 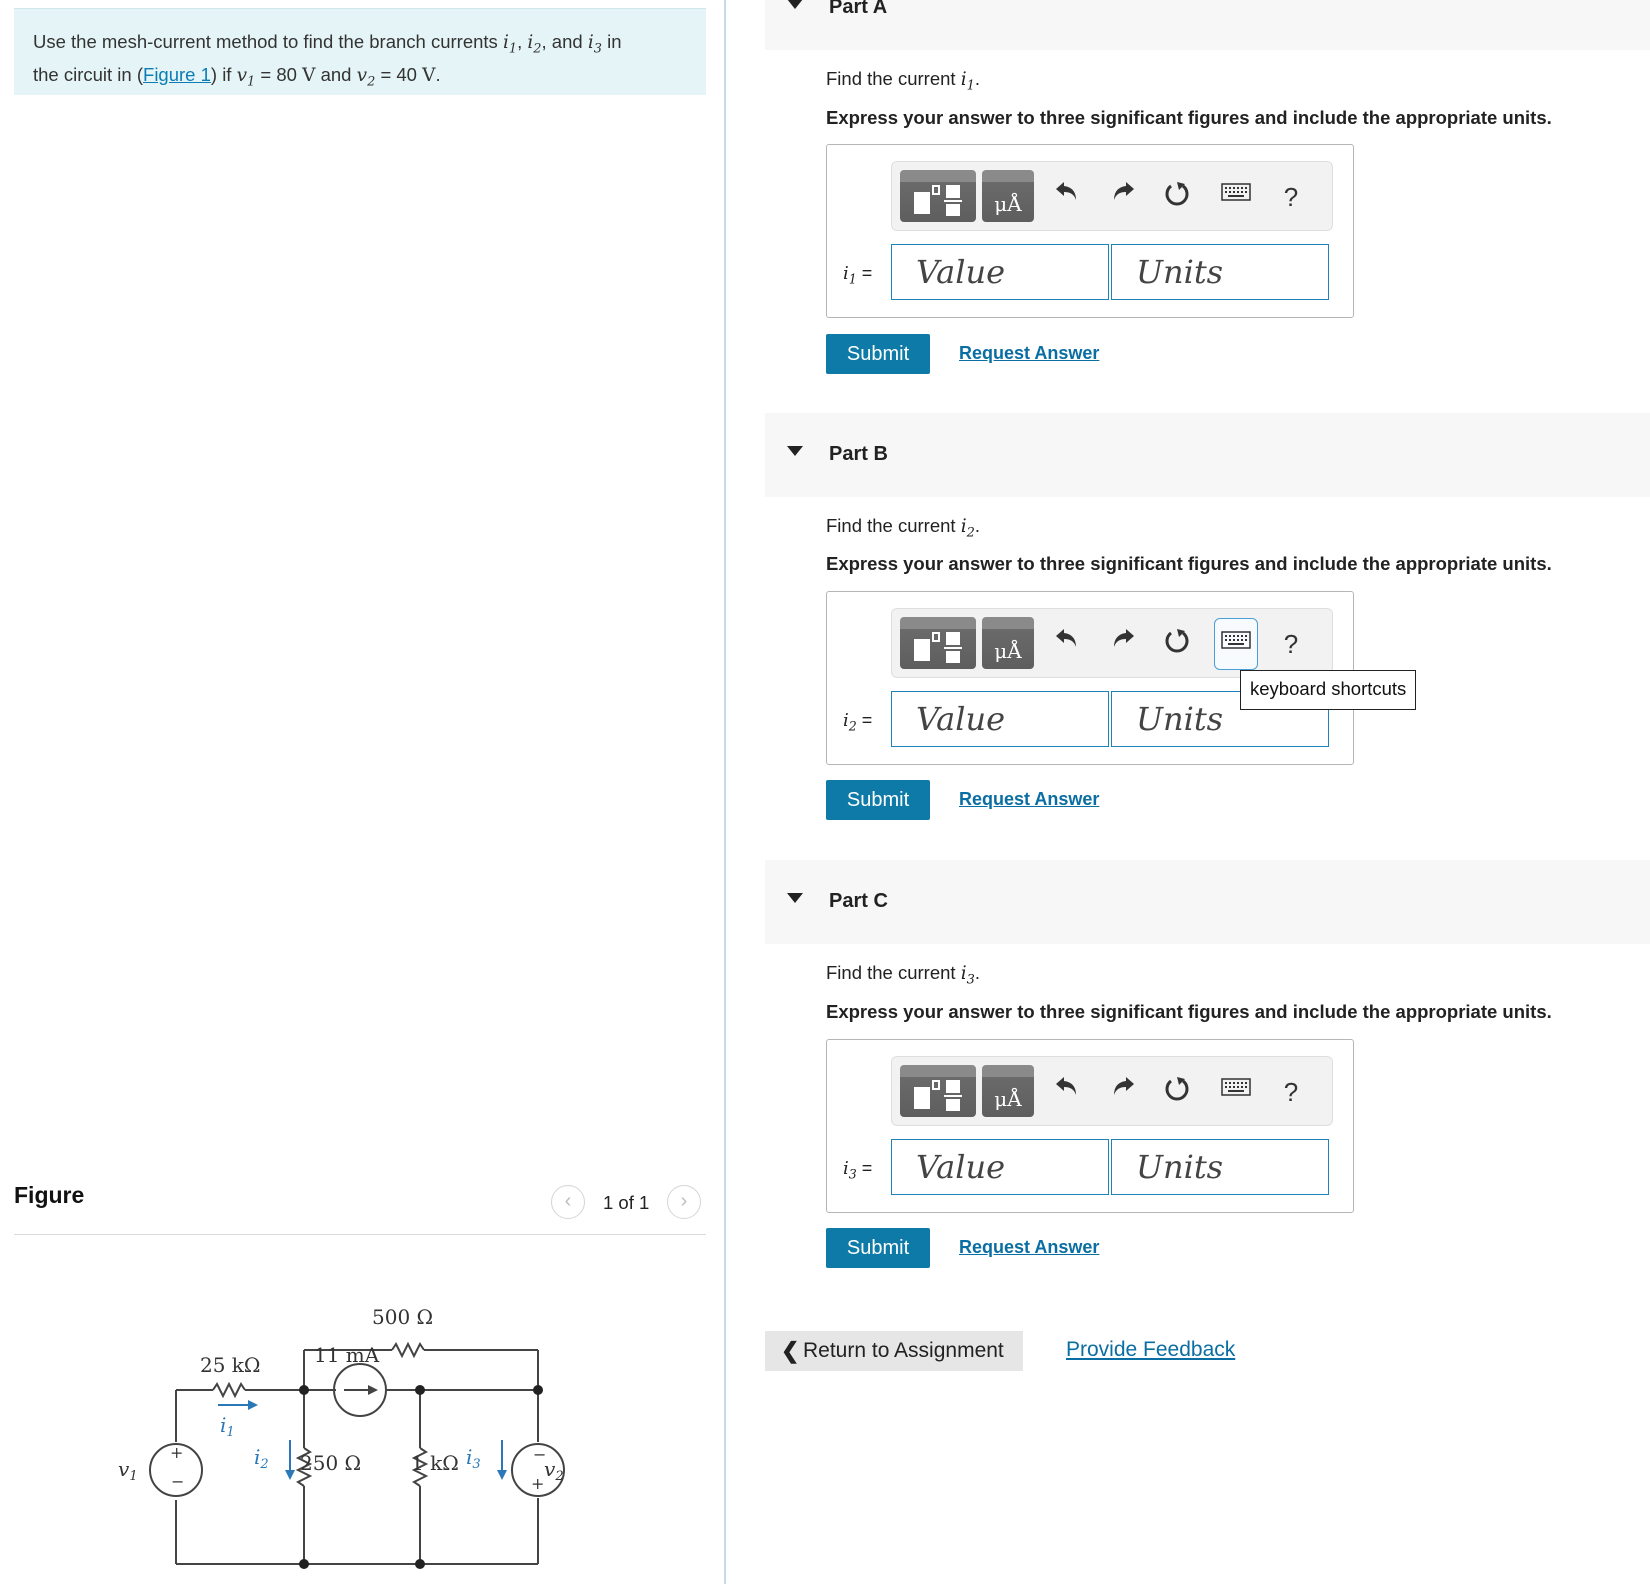 What do you see at coordinates (858, 454) in the screenshot?
I see `part-b-title: Part B` at bounding box center [858, 454].